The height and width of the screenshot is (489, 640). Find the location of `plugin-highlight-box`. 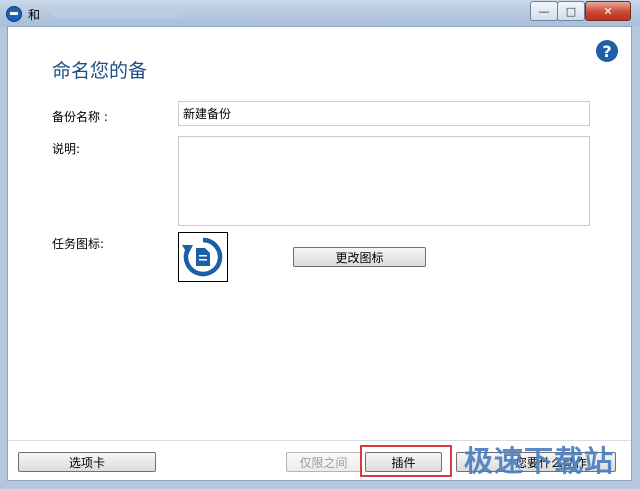

plugin-highlight-box is located at coordinates (406, 461).